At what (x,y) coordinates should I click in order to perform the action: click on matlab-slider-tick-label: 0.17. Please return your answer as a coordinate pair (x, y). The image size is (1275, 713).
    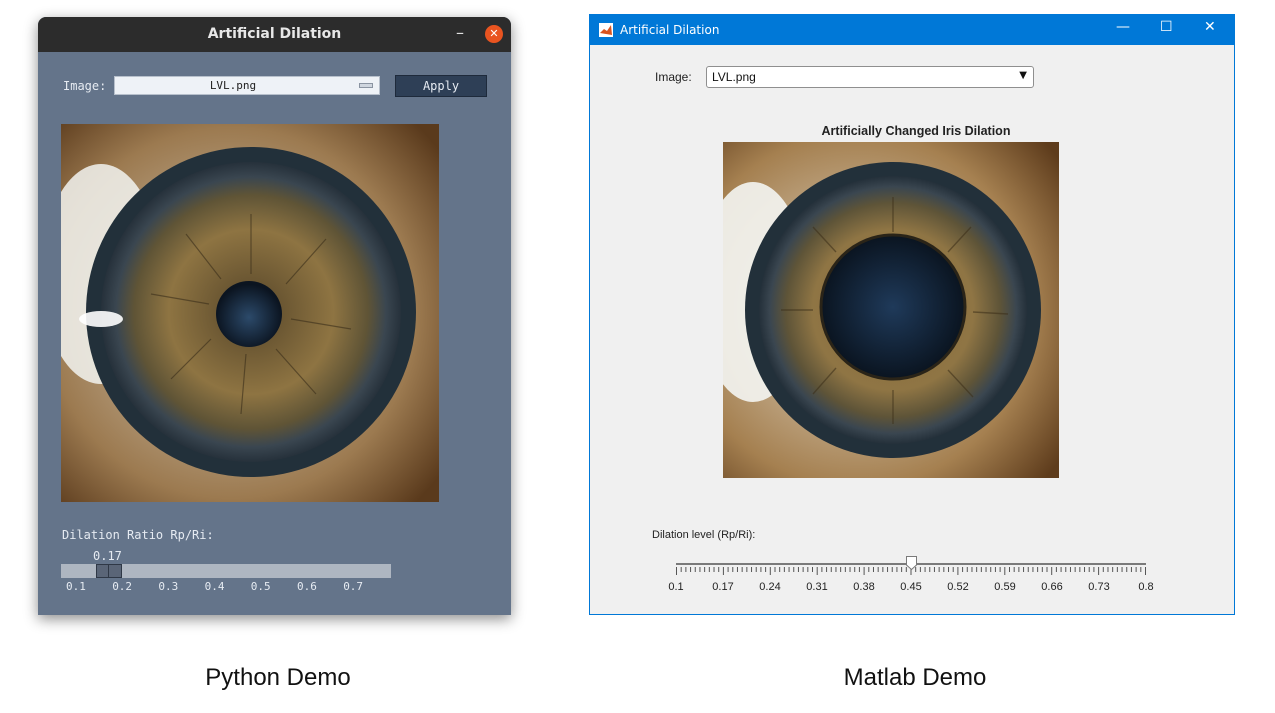
    Looking at the image, I should click on (723, 587).